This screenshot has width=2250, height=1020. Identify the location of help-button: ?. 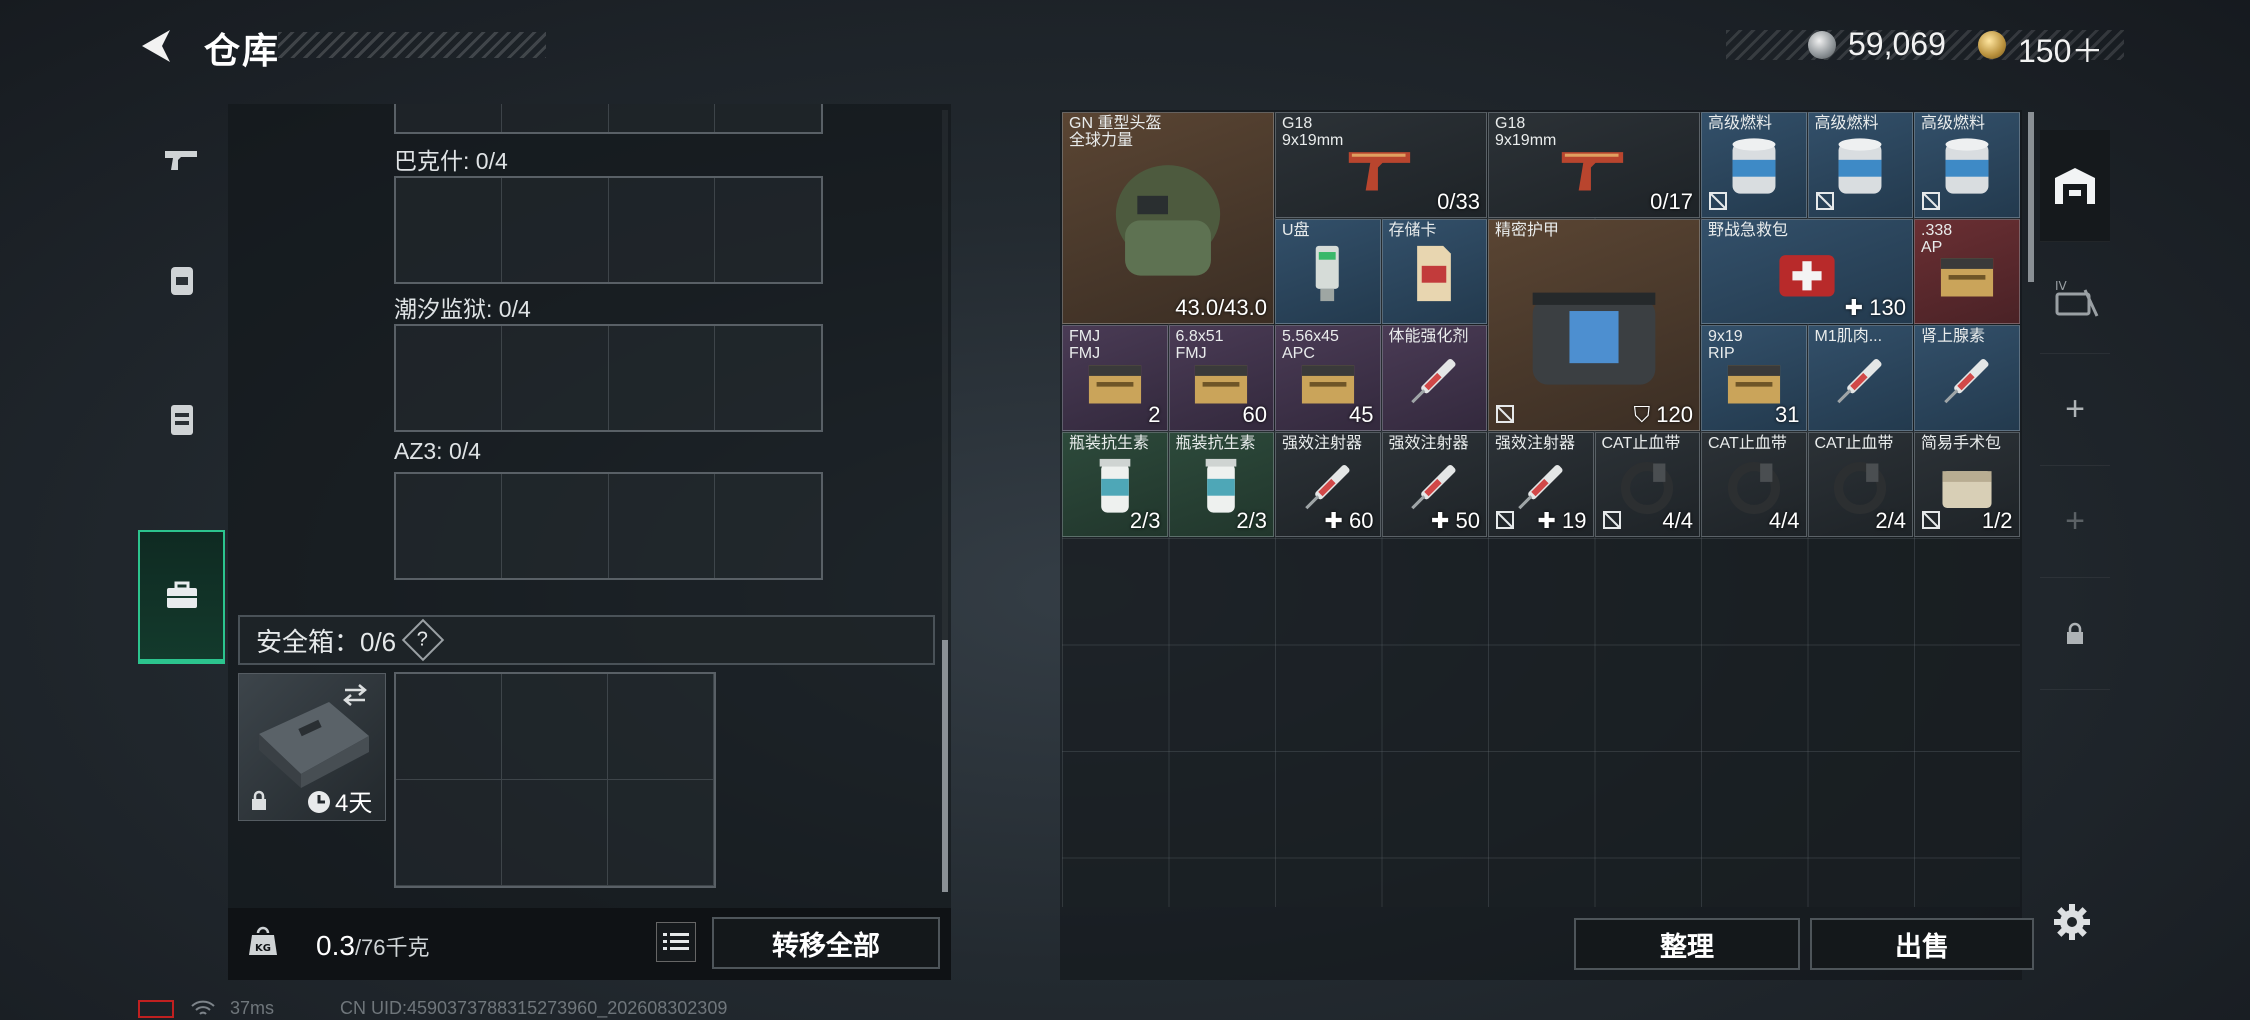
(423, 640).